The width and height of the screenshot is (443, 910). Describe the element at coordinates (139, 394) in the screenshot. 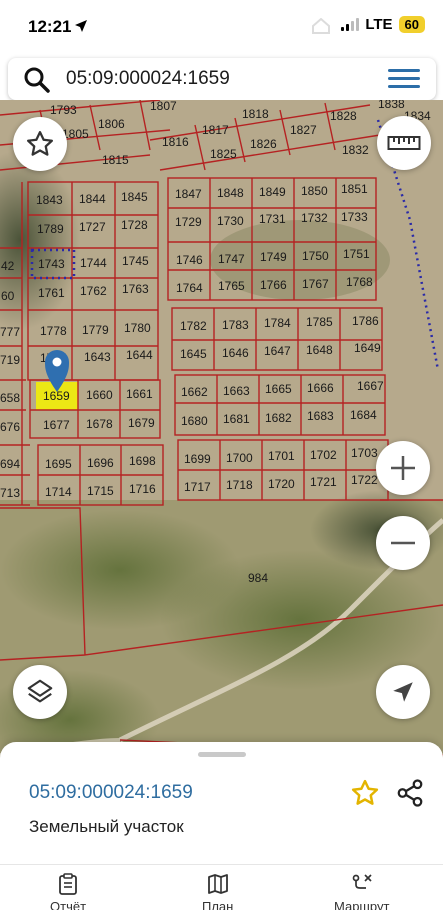

I see `parcel-label: 1661` at that location.